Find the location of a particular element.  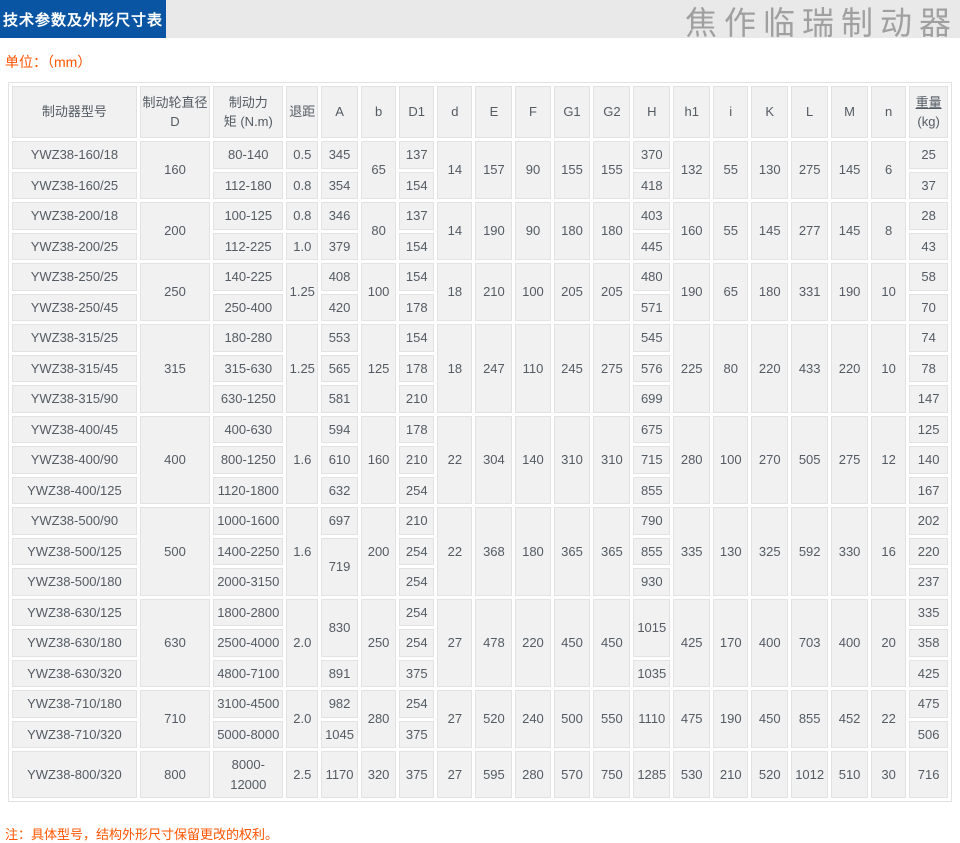

table-cell: 8000- 12000 is located at coordinates (248, 774).